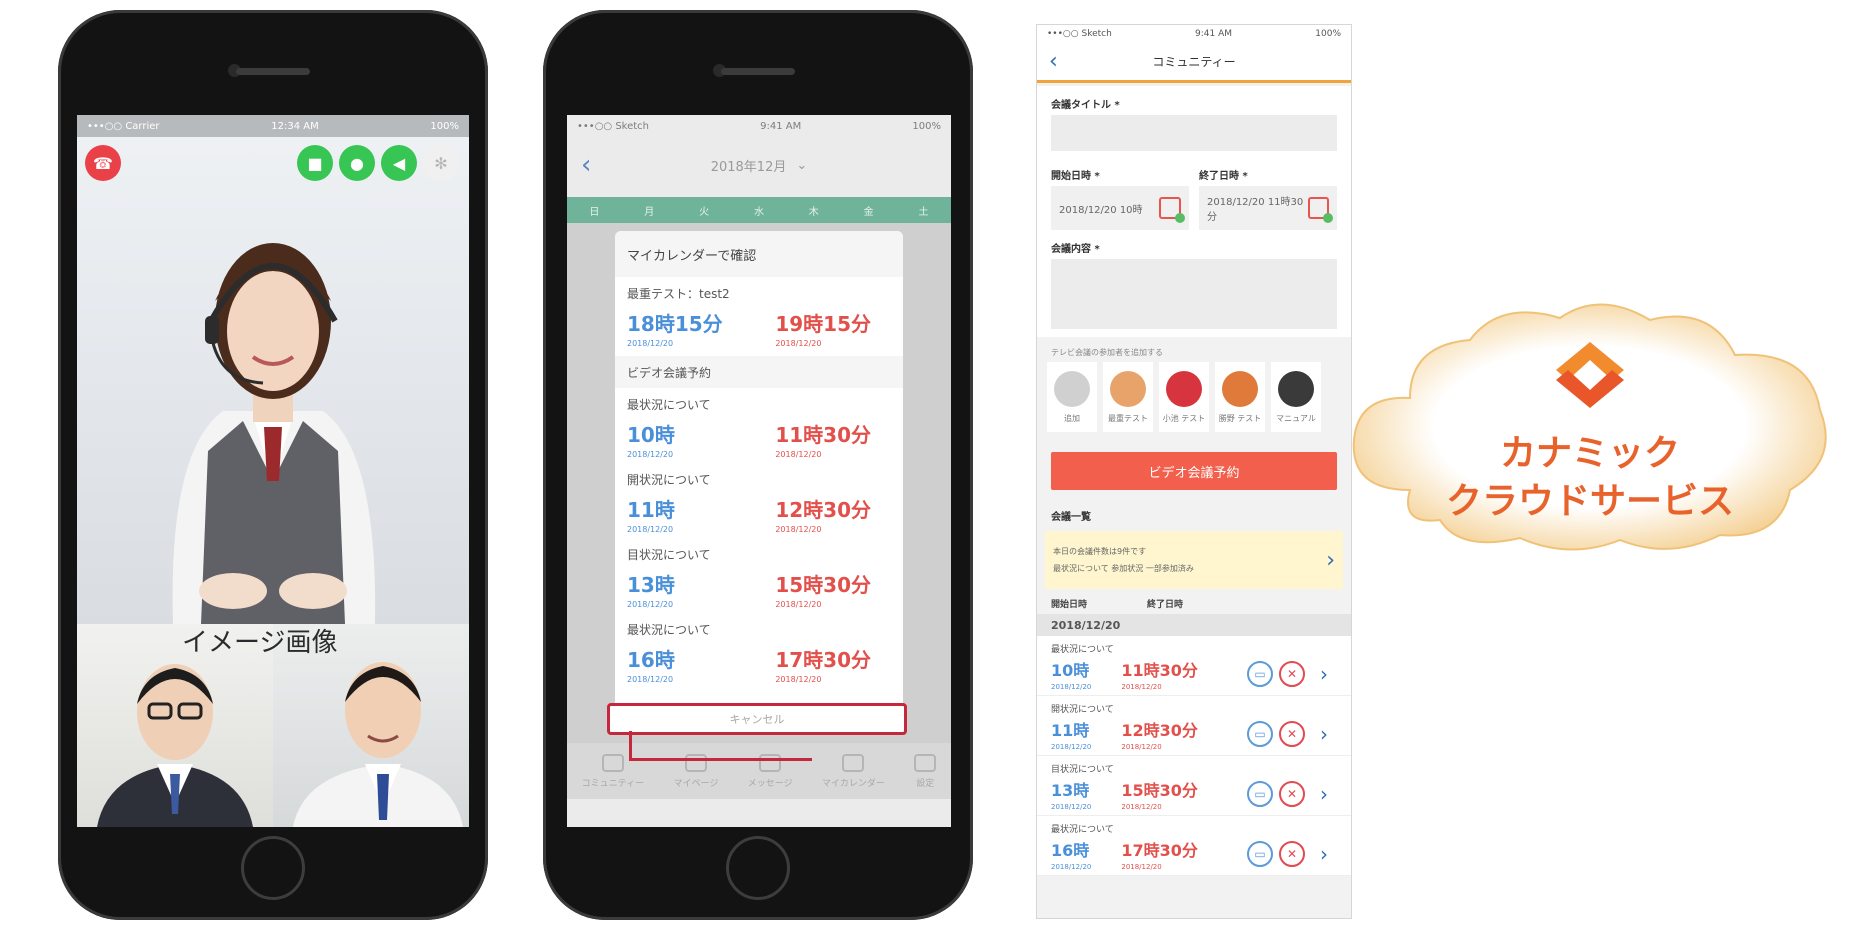  Describe the element at coordinates (399, 163) in the screenshot. I see `speaker-toggle-button: ◀` at that location.